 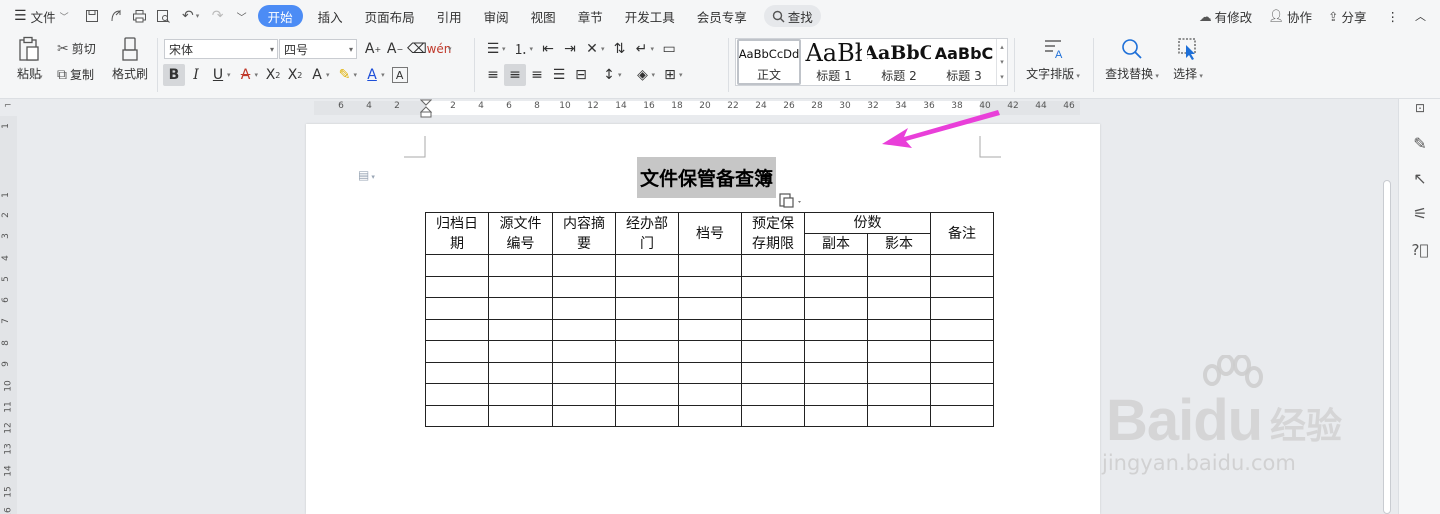 I want to click on help-icon: ?⃝, so click(x=1420, y=250).